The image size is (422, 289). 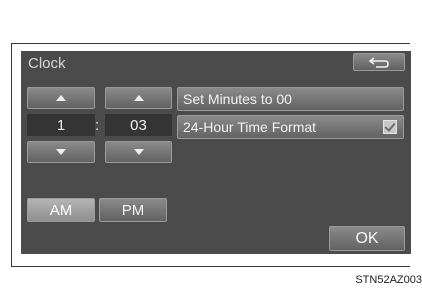 I want to click on minute-value: 03, so click(x=138, y=125).